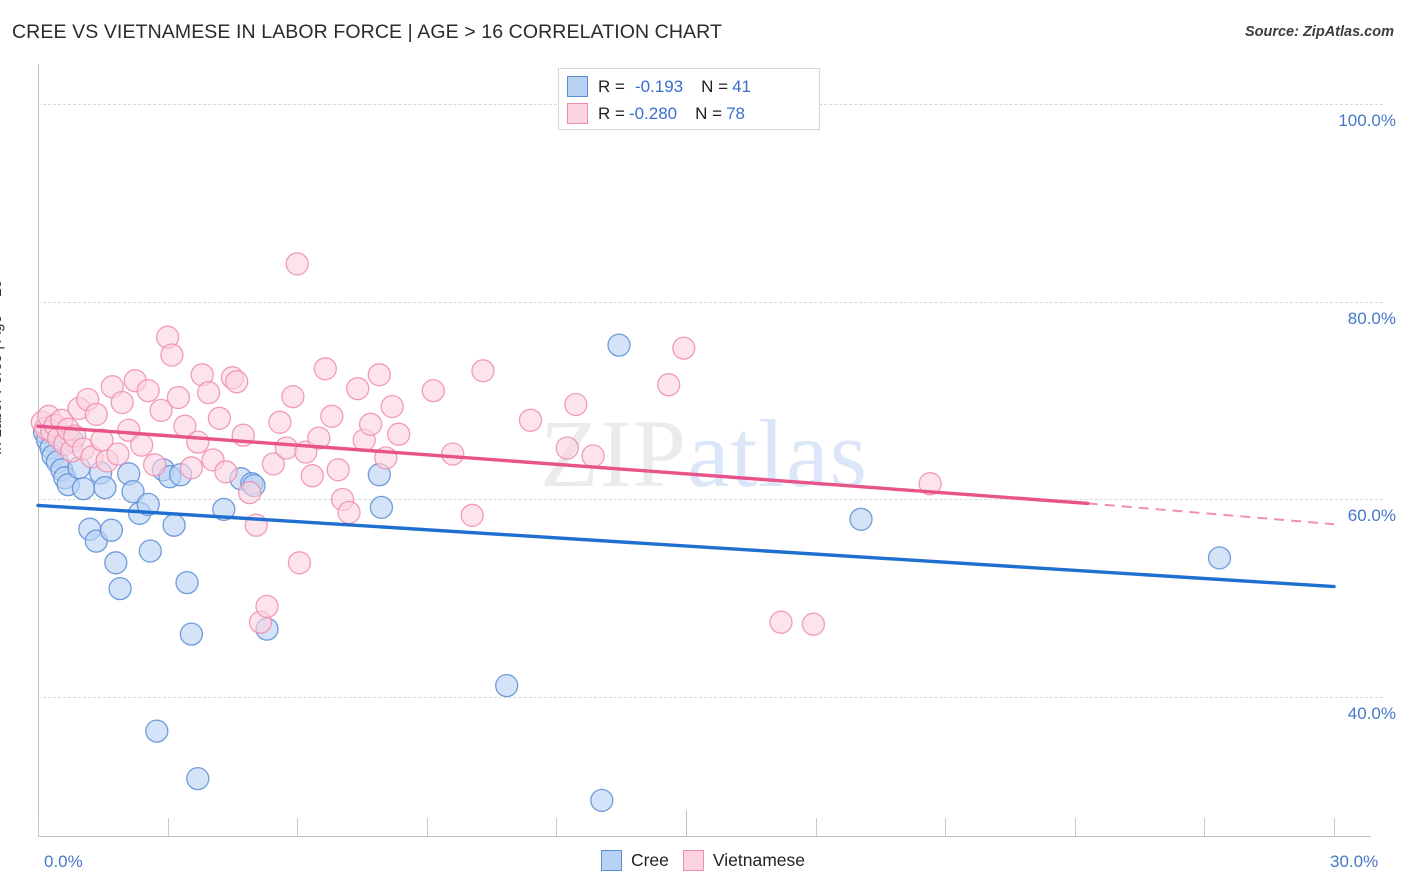 The width and height of the screenshot is (1406, 892). What do you see at coordinates (741, 86) in the screenshot?
I see `cree-n-value: 41` at bounding box center [741, 86].